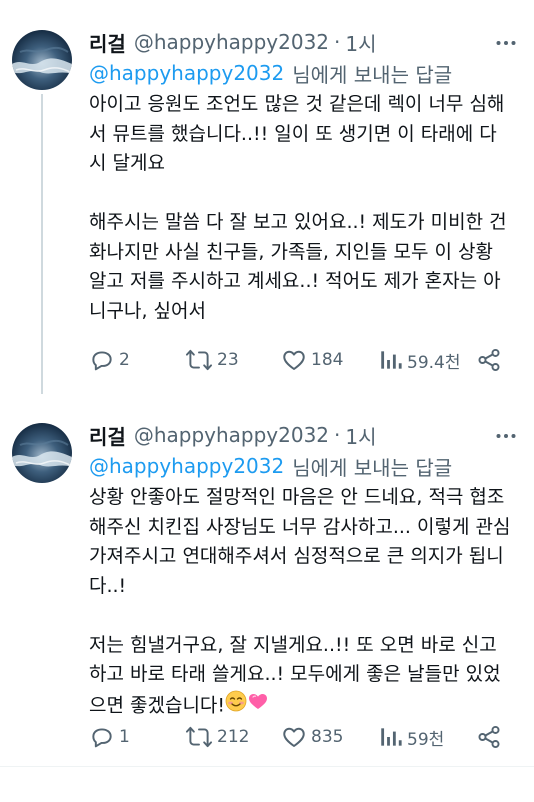 The width and height of the screenshot is (534, 802). I want to click on views-button: 59천, so click(411, 737).